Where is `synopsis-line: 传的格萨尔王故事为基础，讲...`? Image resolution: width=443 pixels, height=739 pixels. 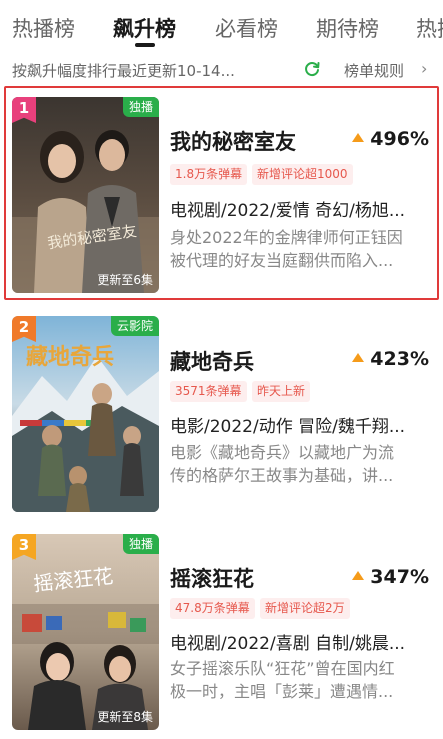
synopsis-line: 传的格萨尔王故事为基础，讲... is located at coordinates (282, 475).